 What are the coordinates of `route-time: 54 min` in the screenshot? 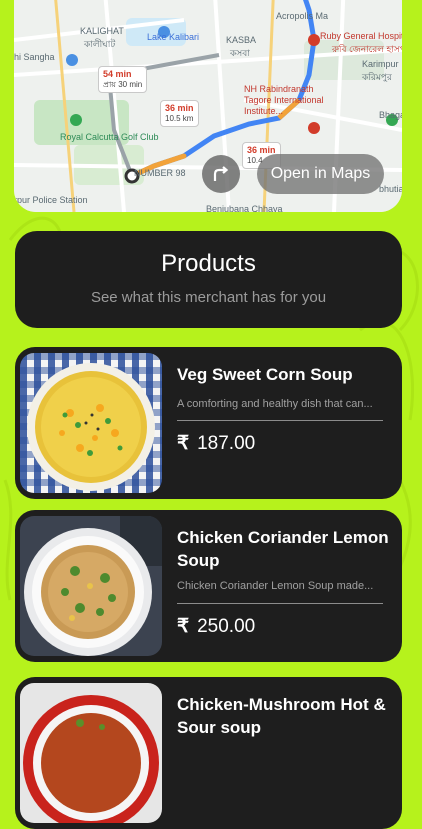 It's located at (117, 74).